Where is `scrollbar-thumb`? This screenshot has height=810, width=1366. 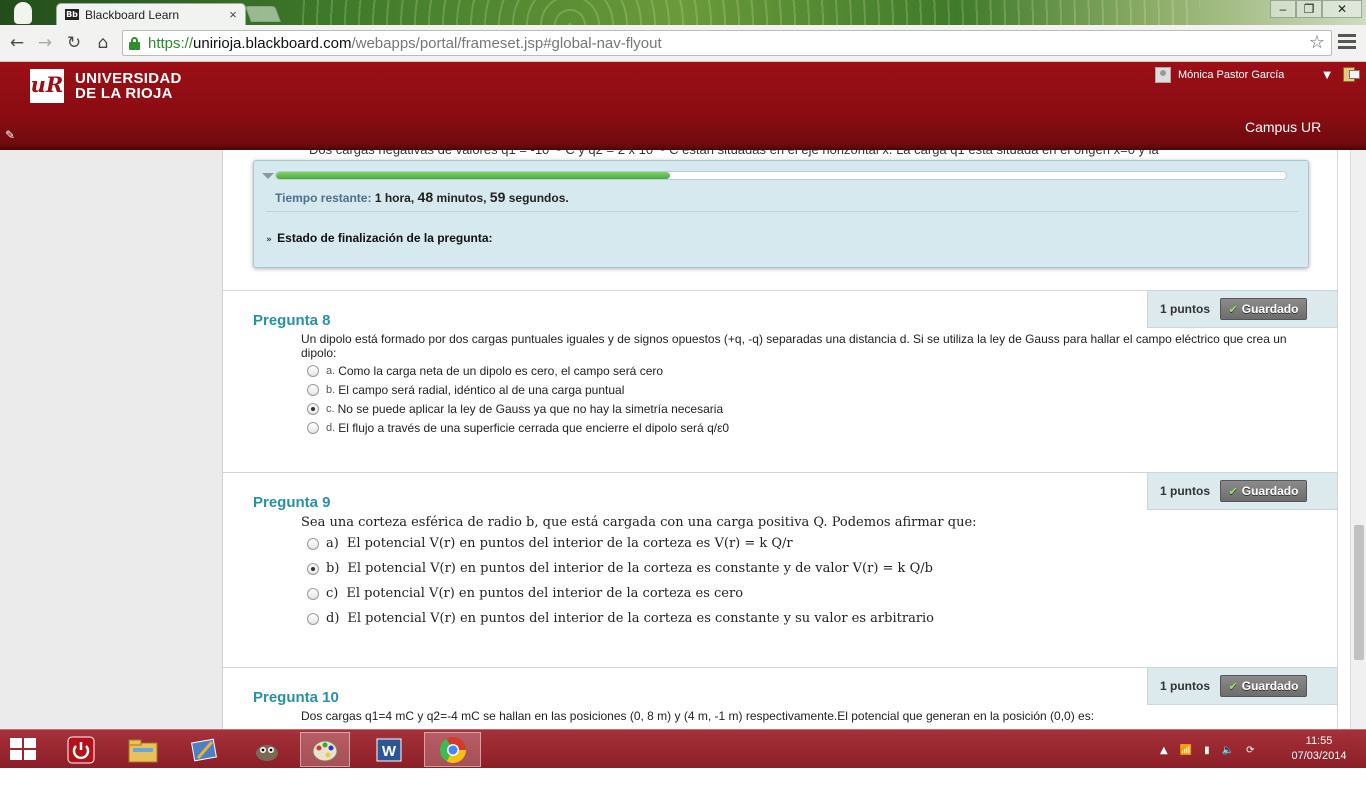
scrollbar-thumb is located at coordinates (1359, 592).